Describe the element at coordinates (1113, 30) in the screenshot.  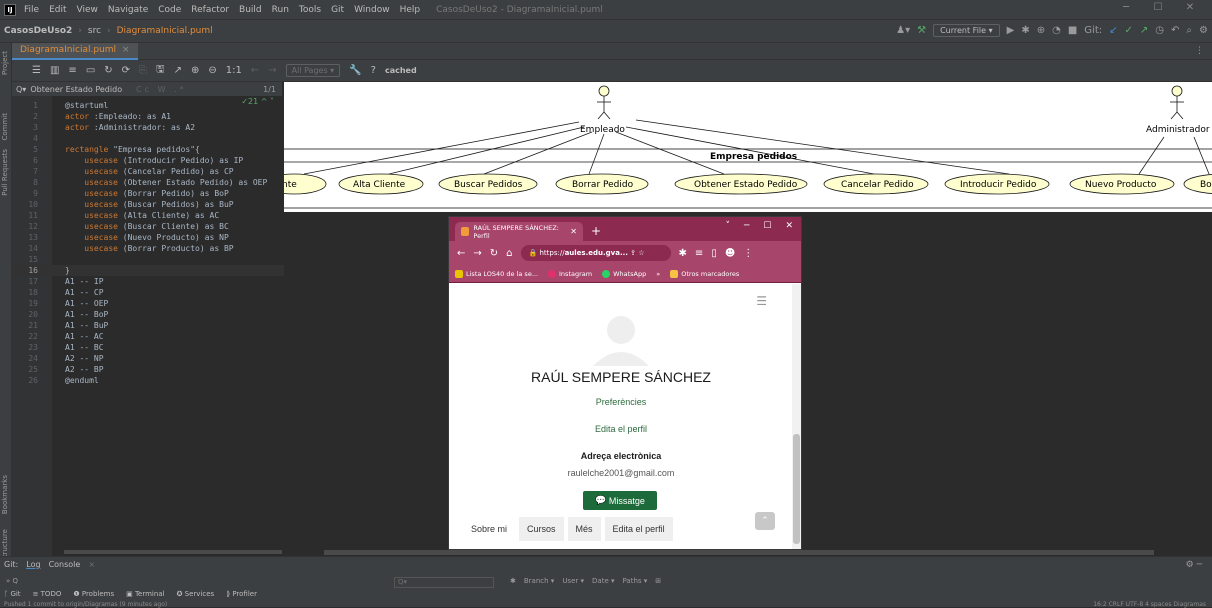
I see `git-update-icon: ↙` at that location.